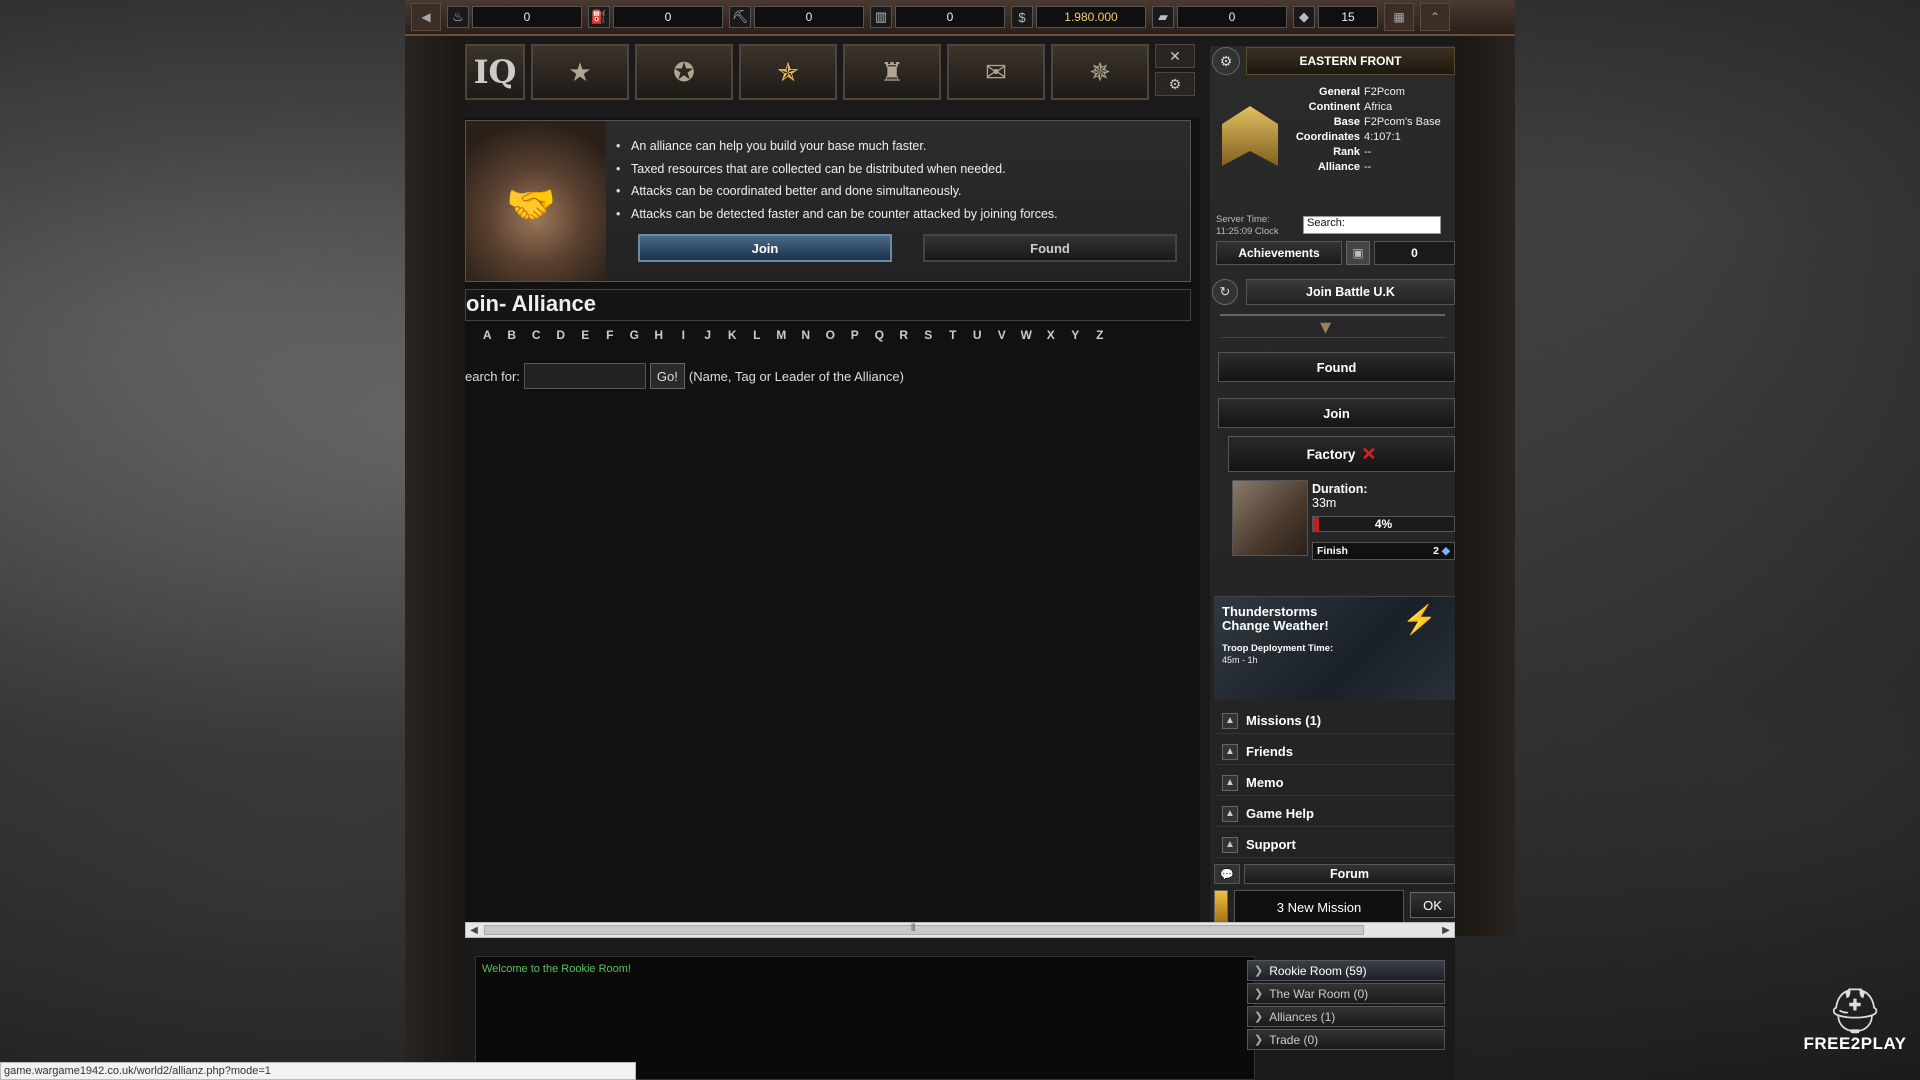 This screenshot has height=1080, width=1920. I want to click on player-search-input: Search:, so click(1372, 225).